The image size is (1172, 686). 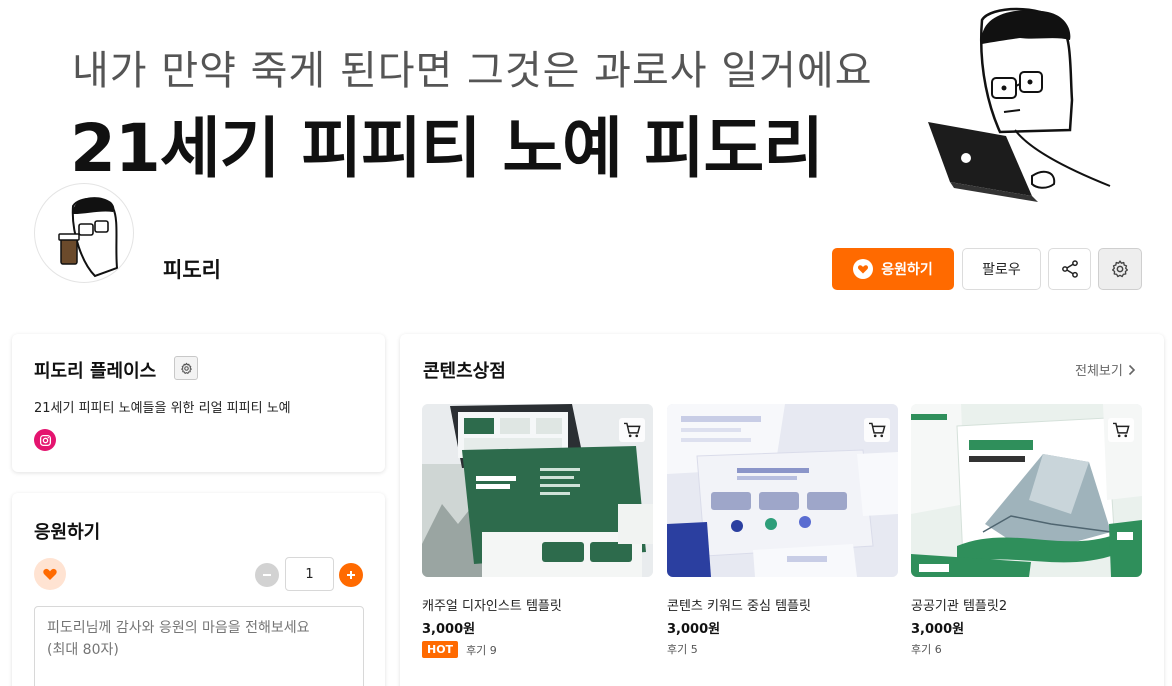 I want to click on share-icon, so click(x=1069, y=269).